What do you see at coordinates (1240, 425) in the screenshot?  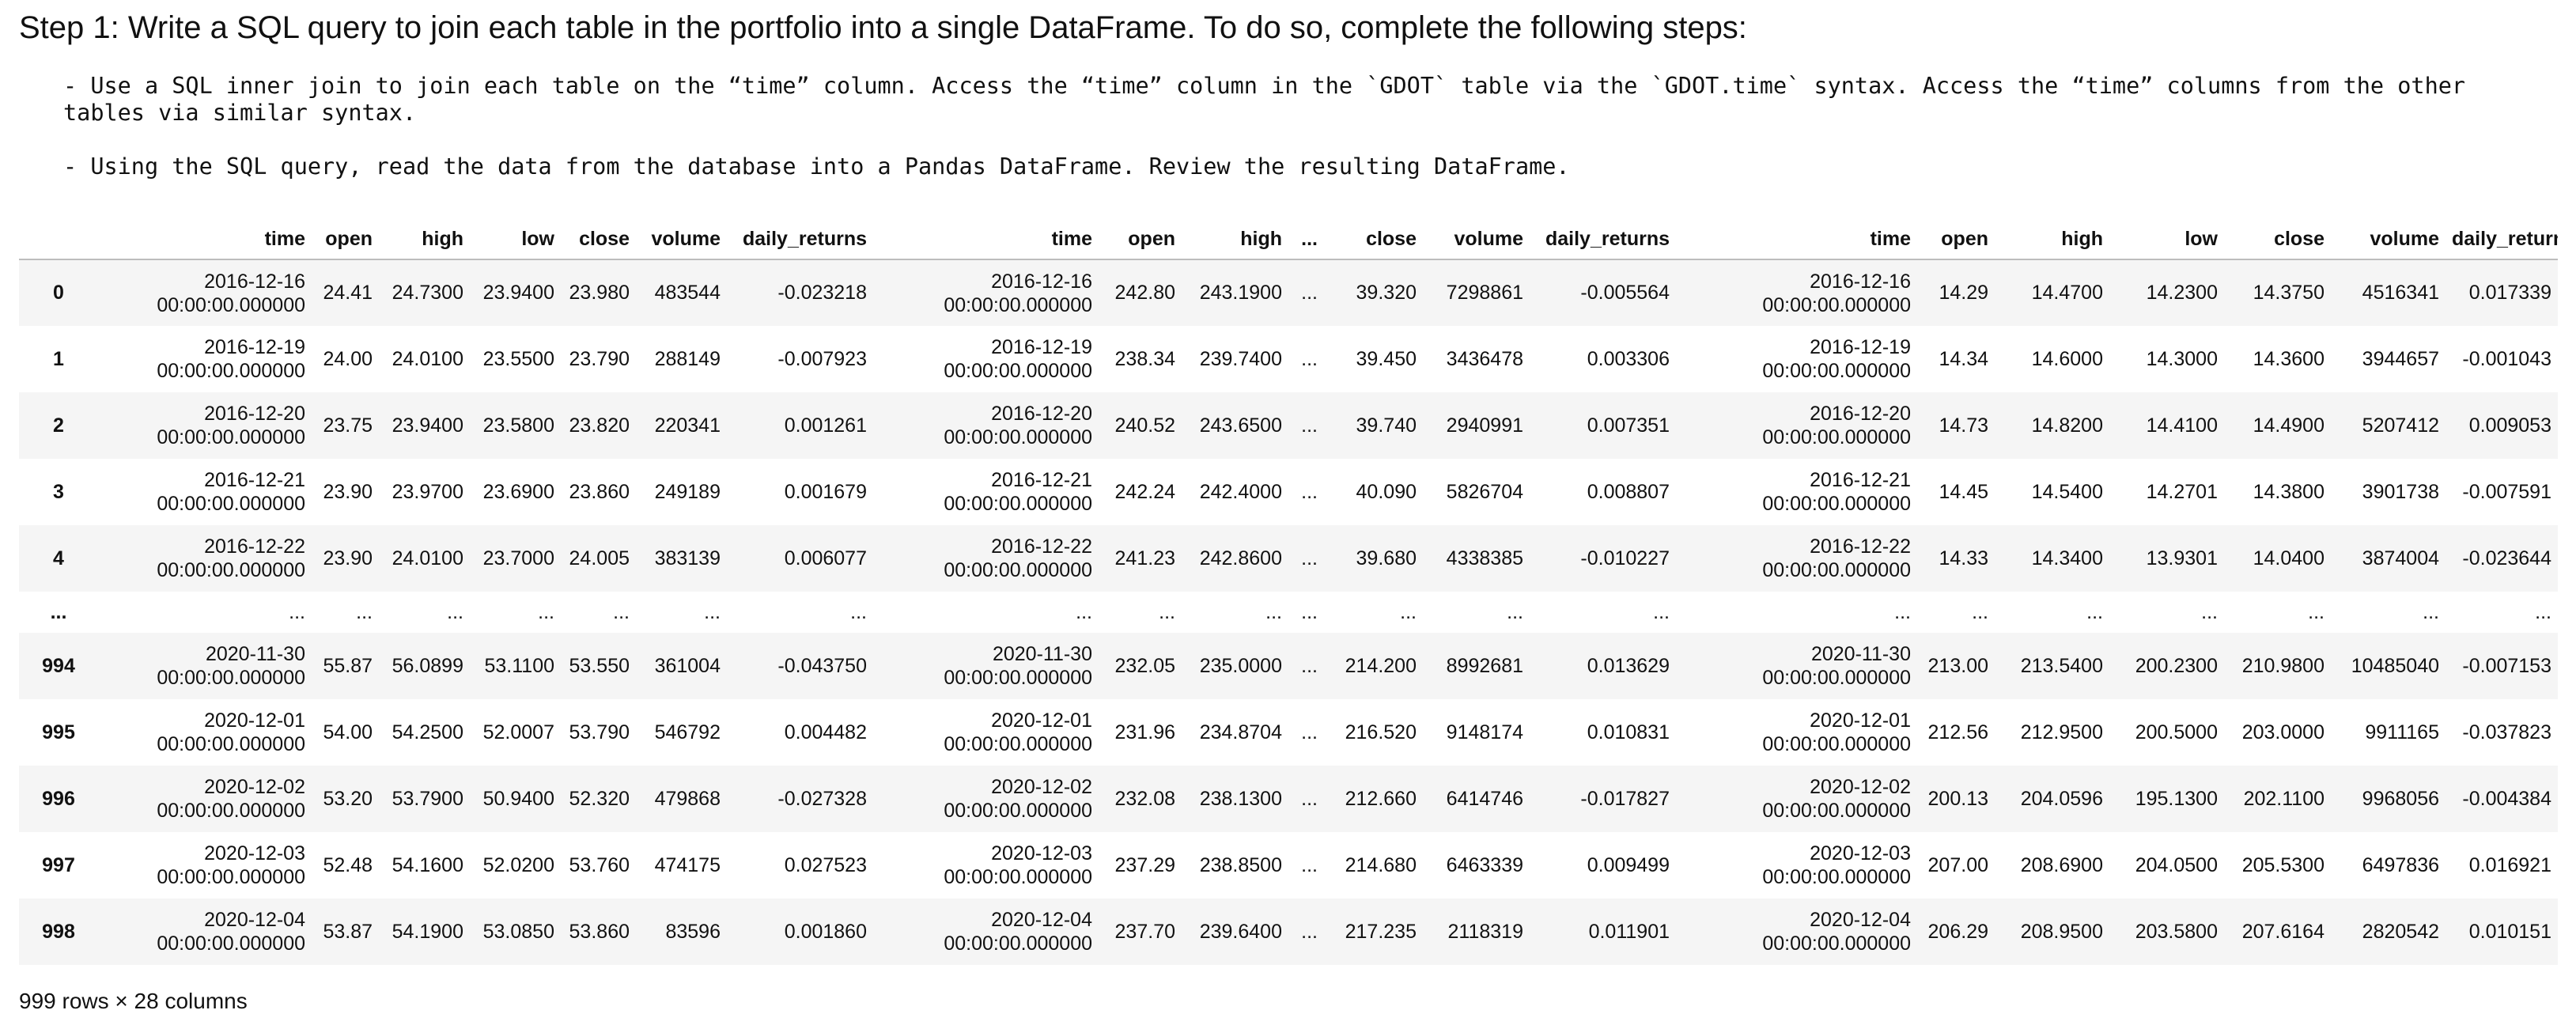 I see `value-cell: 243.6500` at bounding box center [1240, 425].